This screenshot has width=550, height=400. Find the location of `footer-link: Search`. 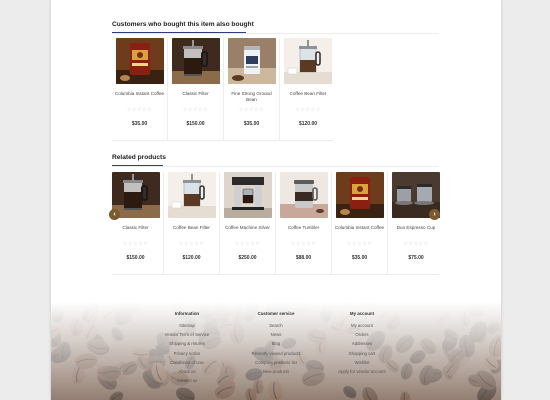

footer-link: Search is located at coordinates (276, 325).